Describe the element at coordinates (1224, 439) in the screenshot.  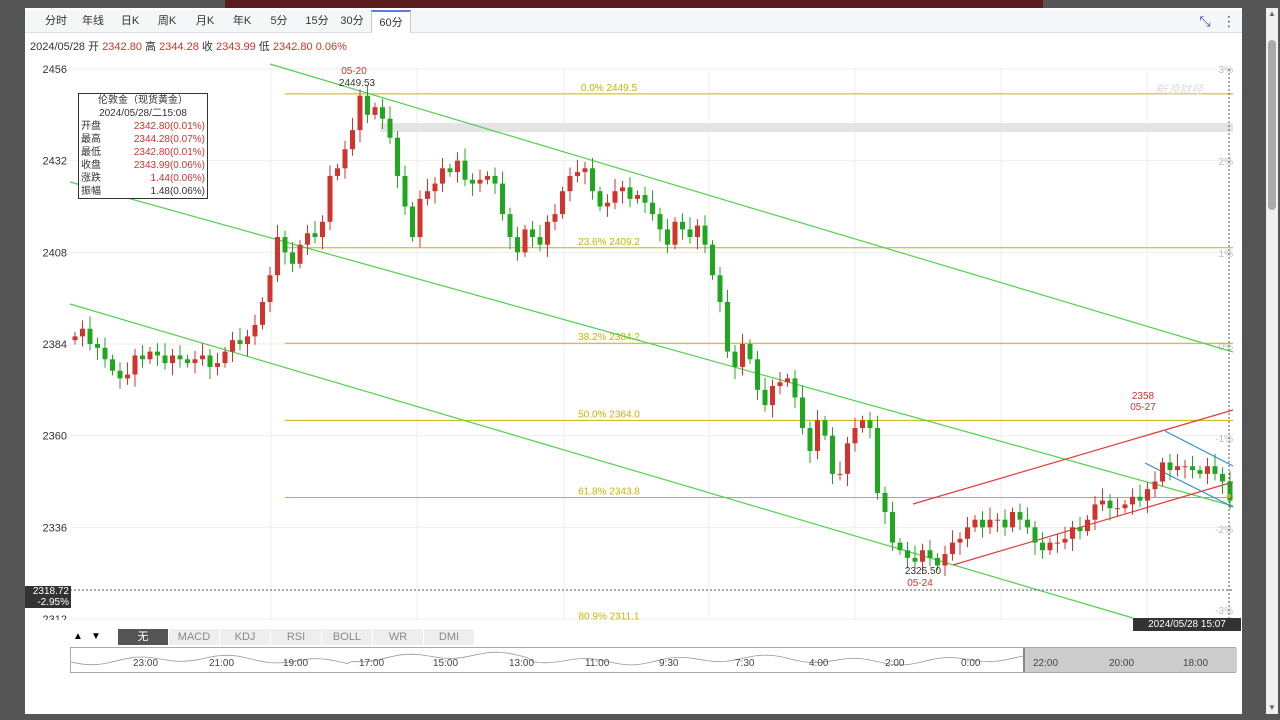
I see `pct-tick-label: -1%` at that location.